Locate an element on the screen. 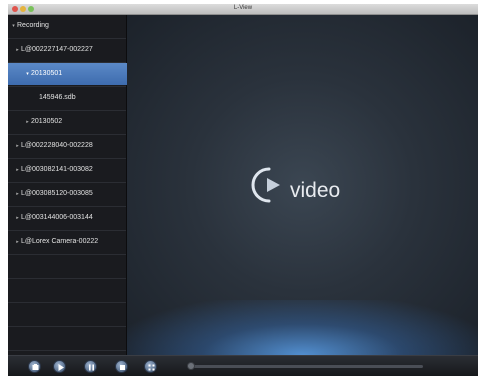 This screenshot has width=485, height=379. video-logo-text: video is located at coordinates (315, 190).